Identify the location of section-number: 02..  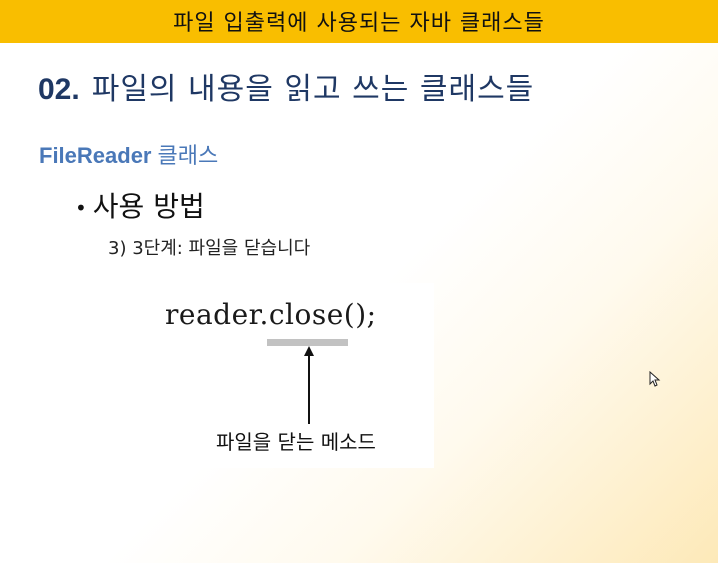
(59, 89).